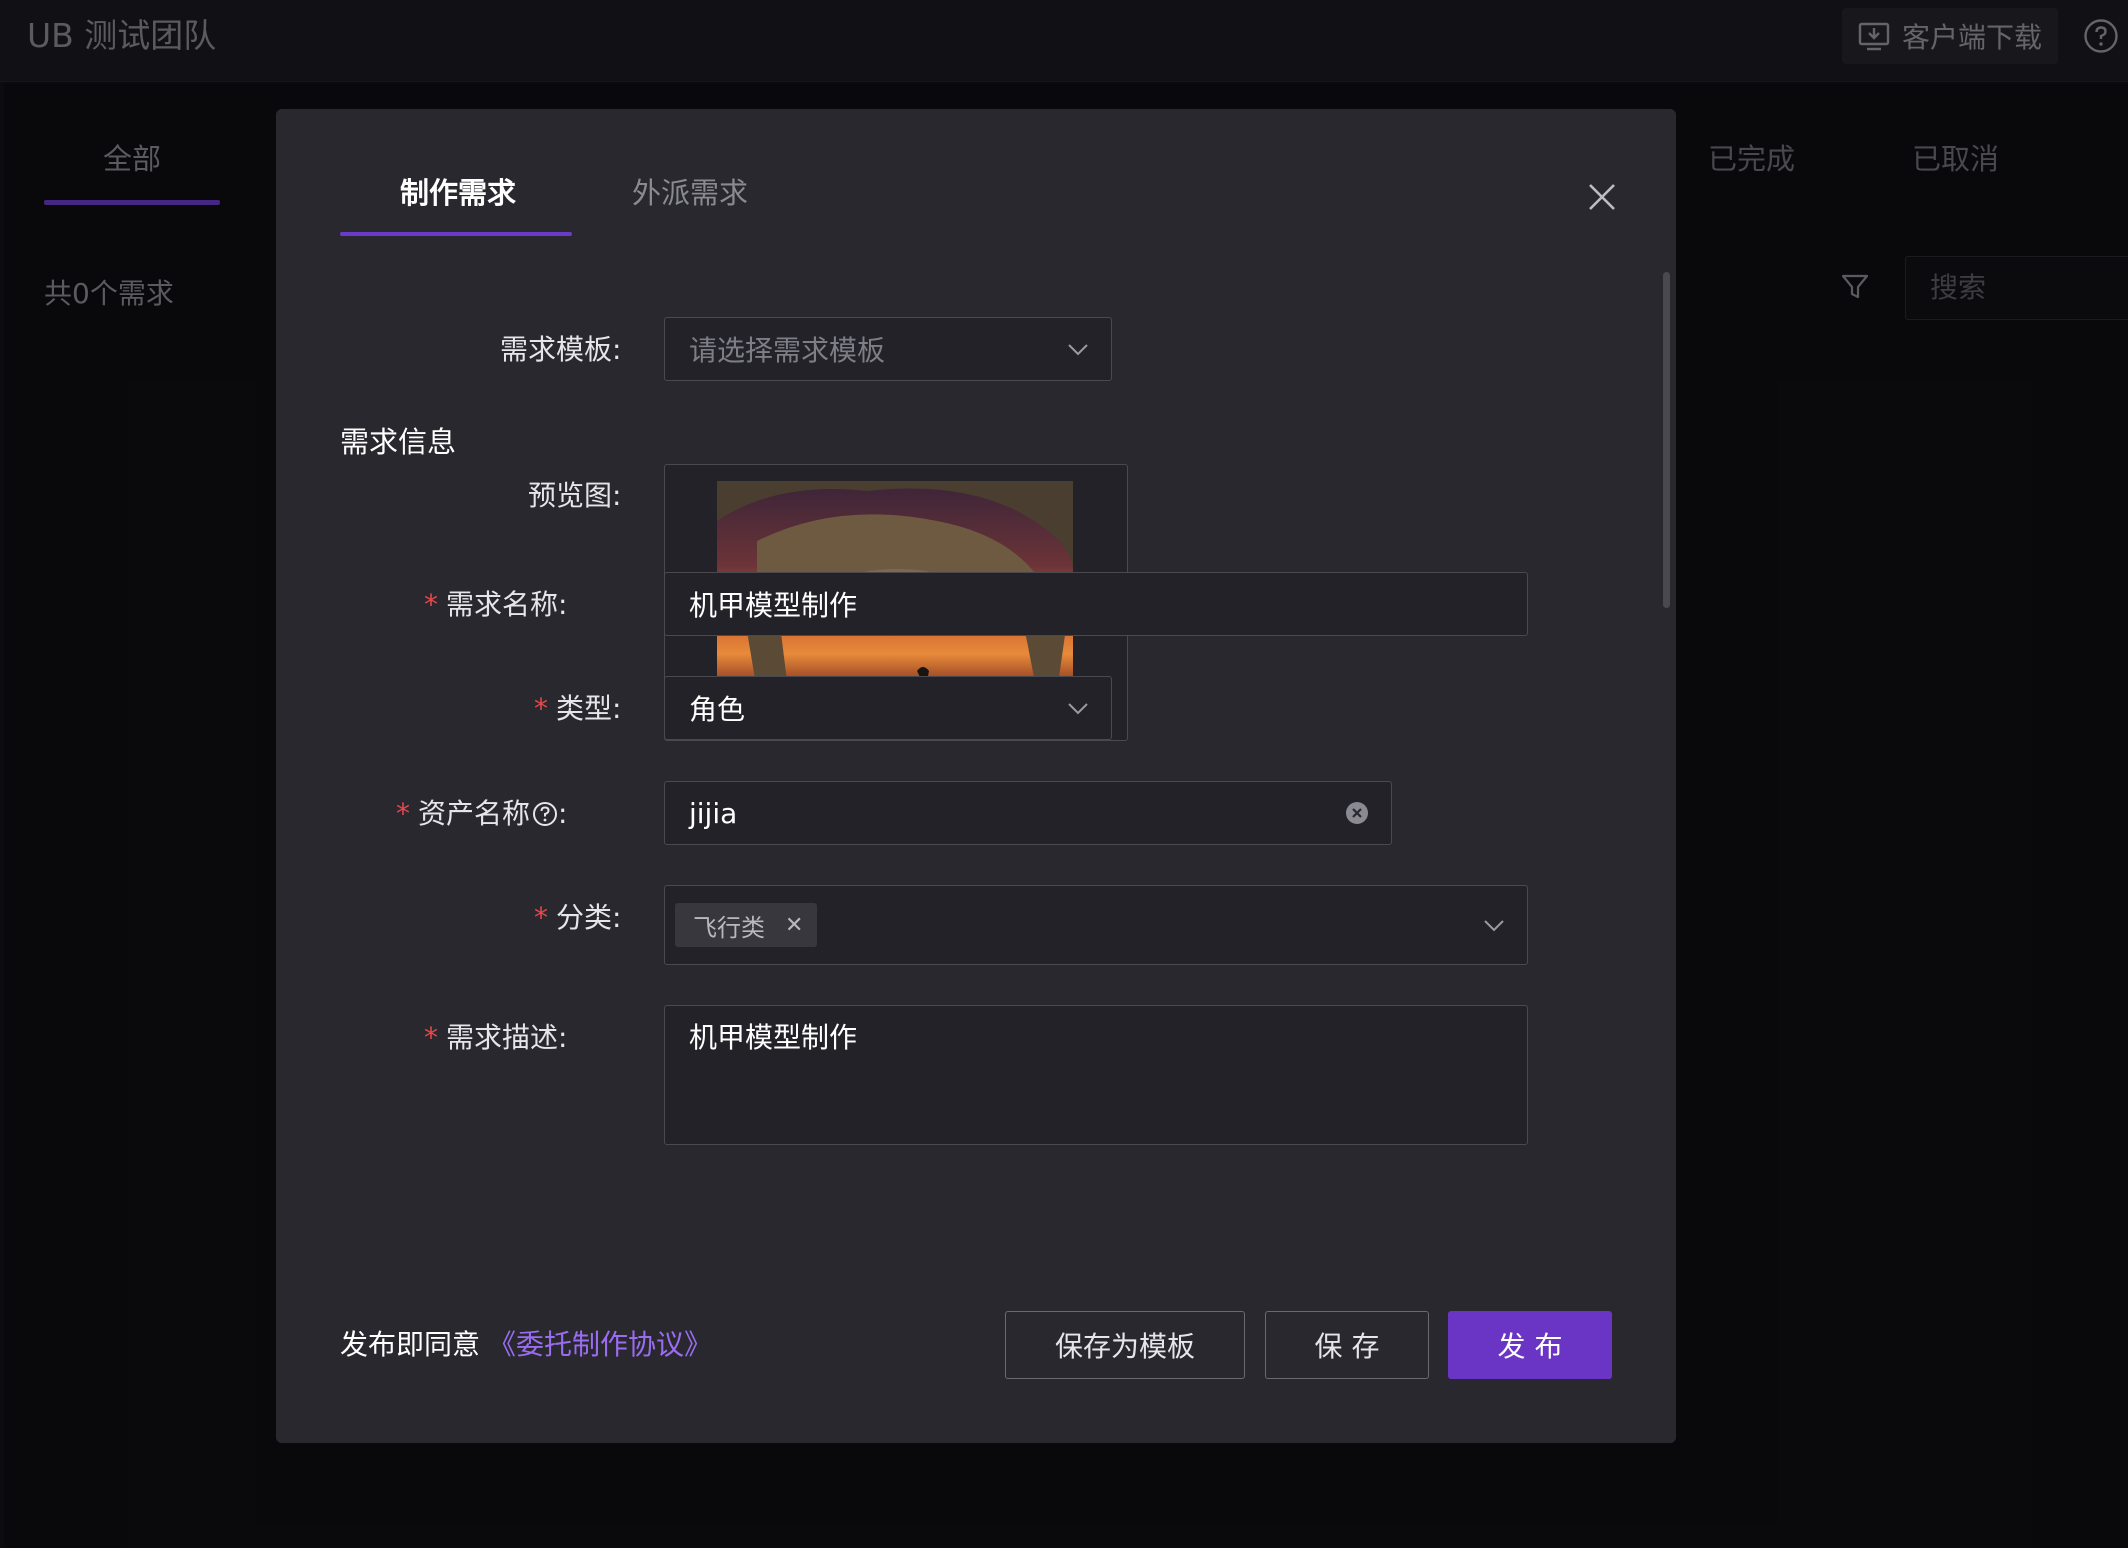  What do you see at coordinates (729, 927) in the screenshot?
I see `category-tag-label: 飞行类` at bounding box center [729, 927].